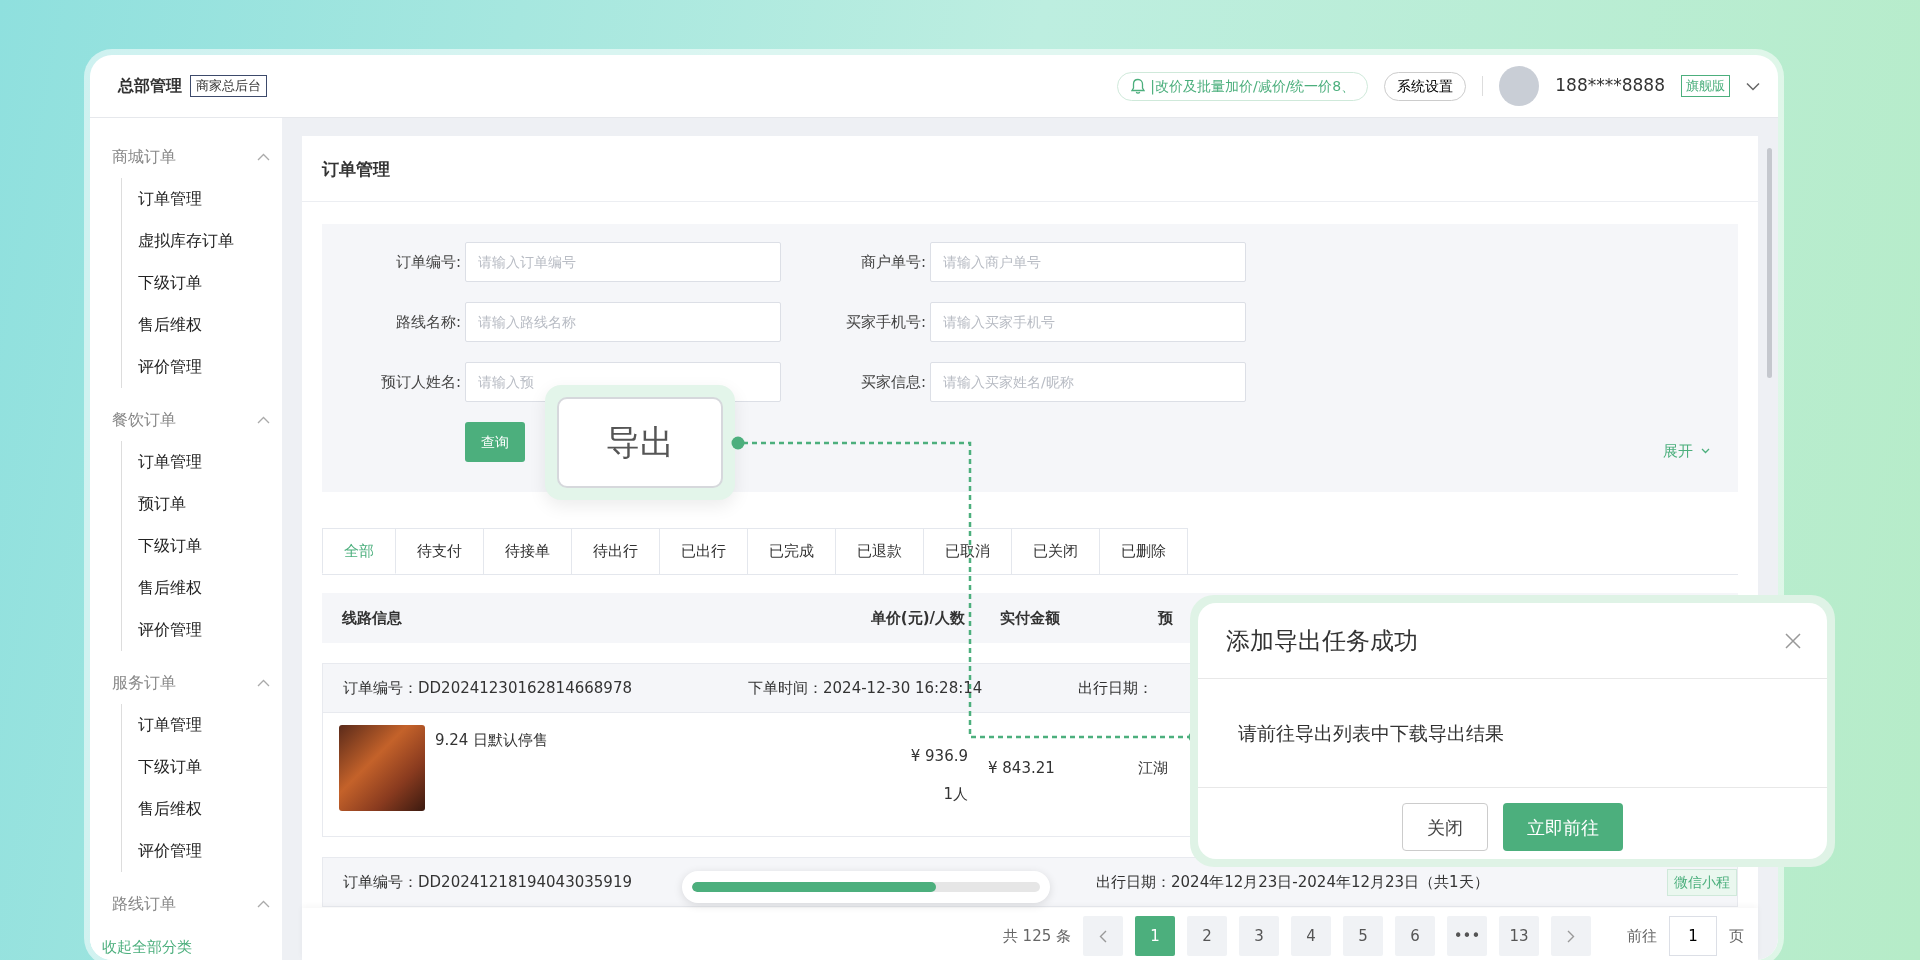 The height and width of the screenshot is (960, 1920). Describe the element at coordinates (1138, 86) in the screenshot. I see `bell-icon` at that location.